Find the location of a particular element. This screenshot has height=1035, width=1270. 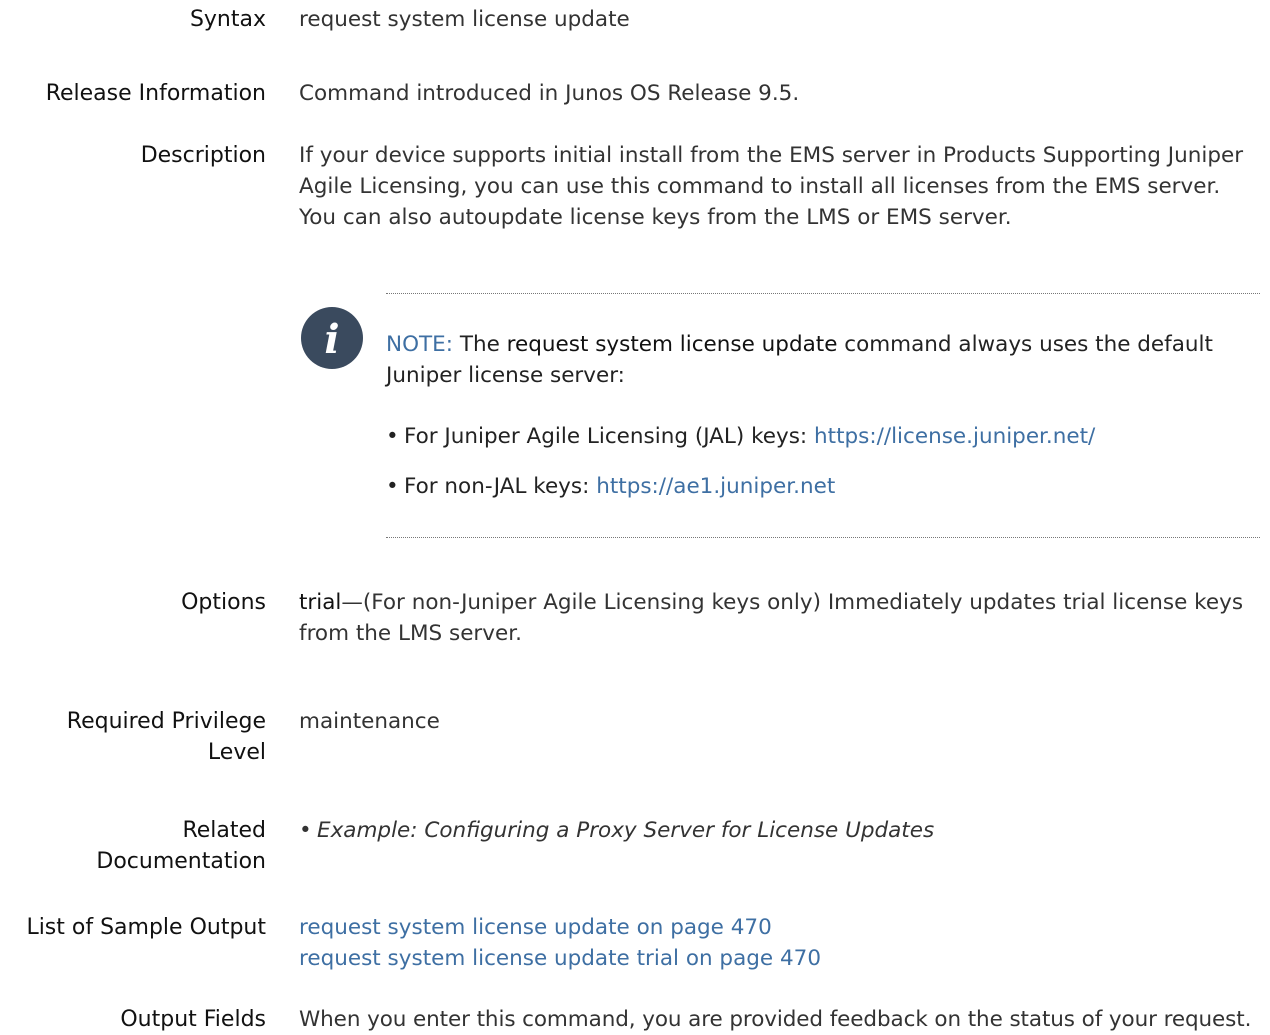

bullet-text: For Juniper Agile Licensing (JAL) keys: is located at coordinates (606, 436).